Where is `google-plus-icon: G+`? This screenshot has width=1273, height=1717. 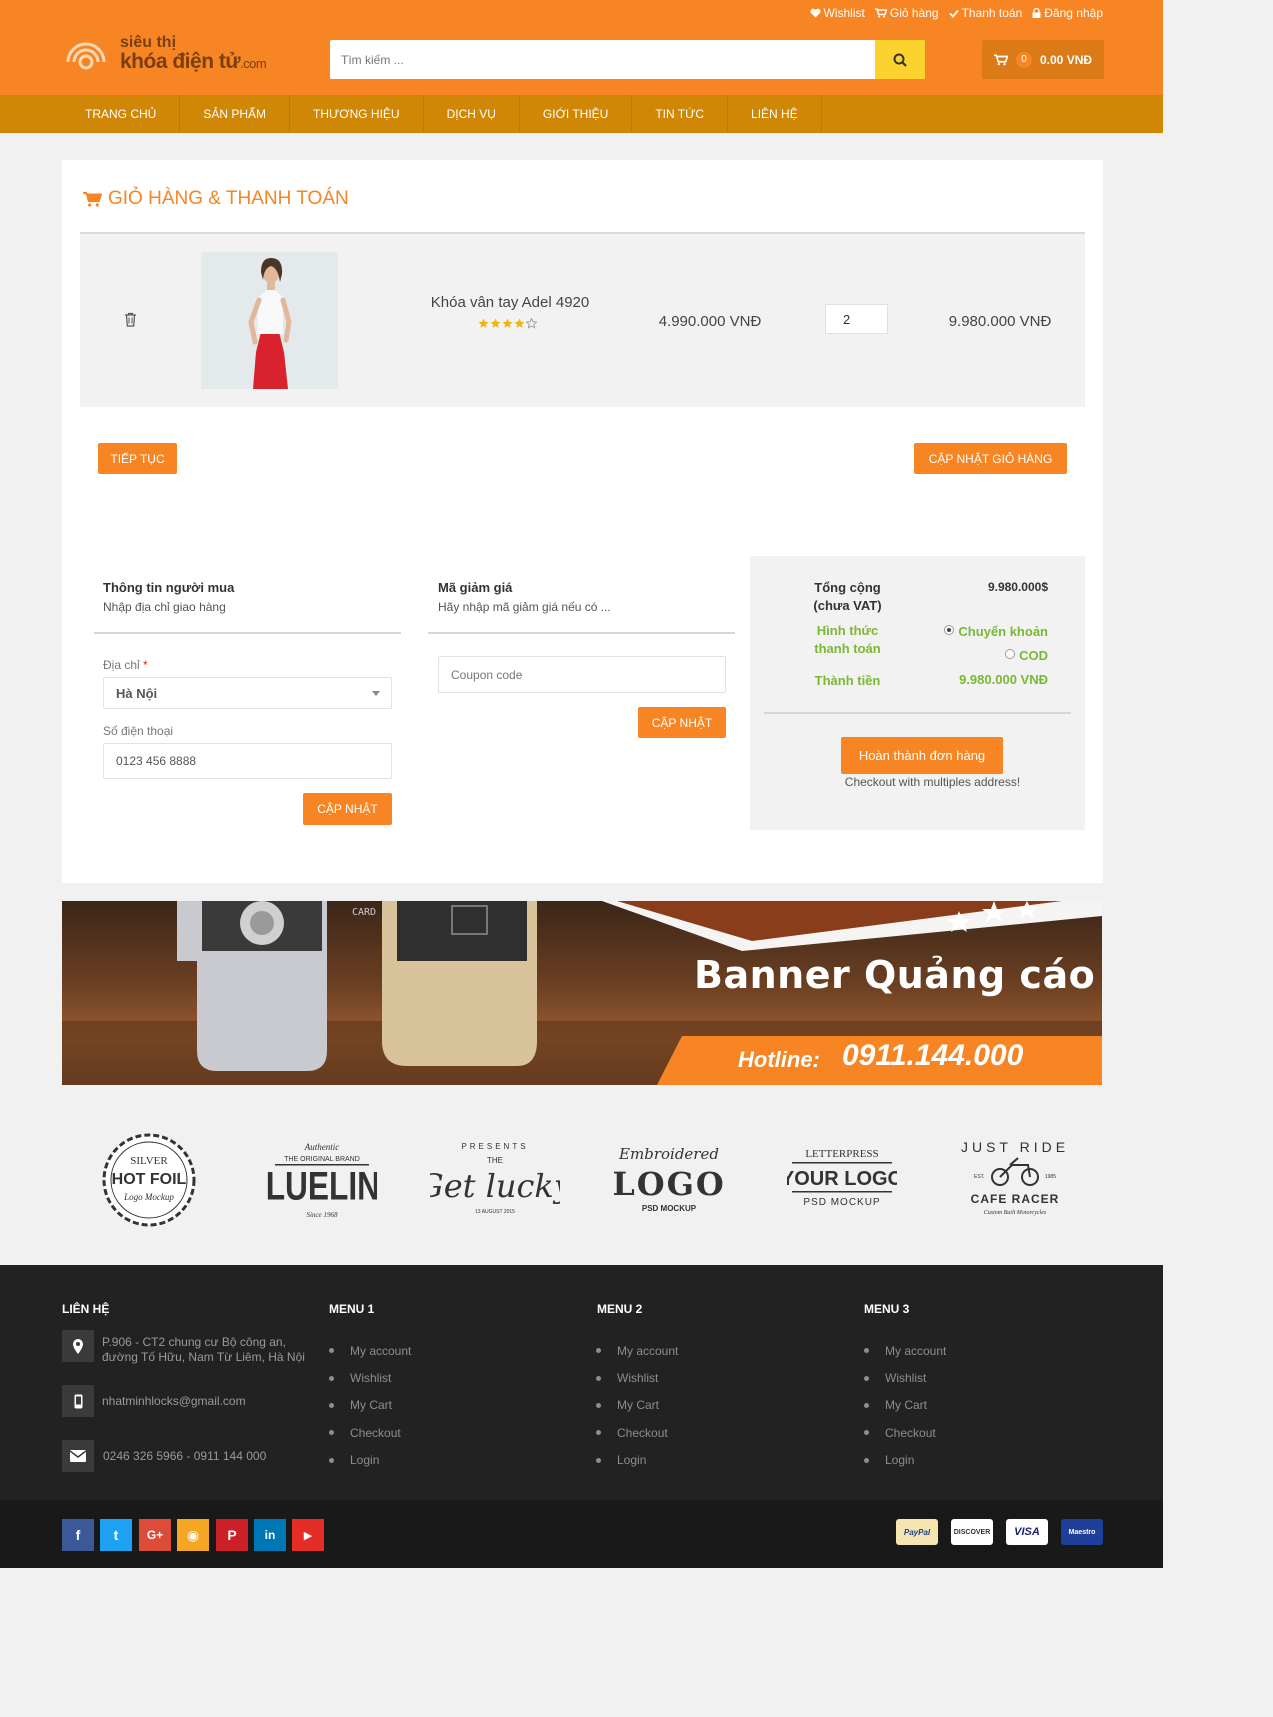 google-plus-icon: G+ is located at coordinates (155, 1535).